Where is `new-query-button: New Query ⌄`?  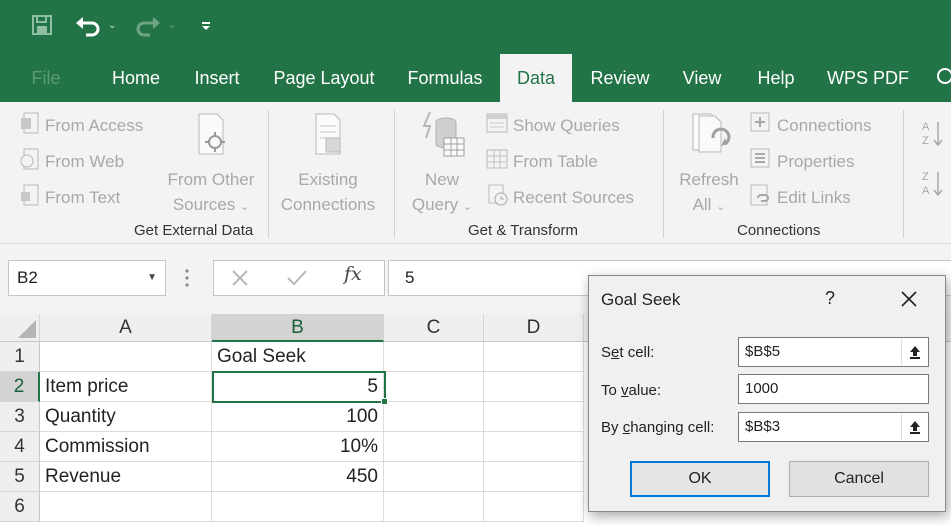
new-query-button: New Query ⌄ is located at coordinates (442, 164).